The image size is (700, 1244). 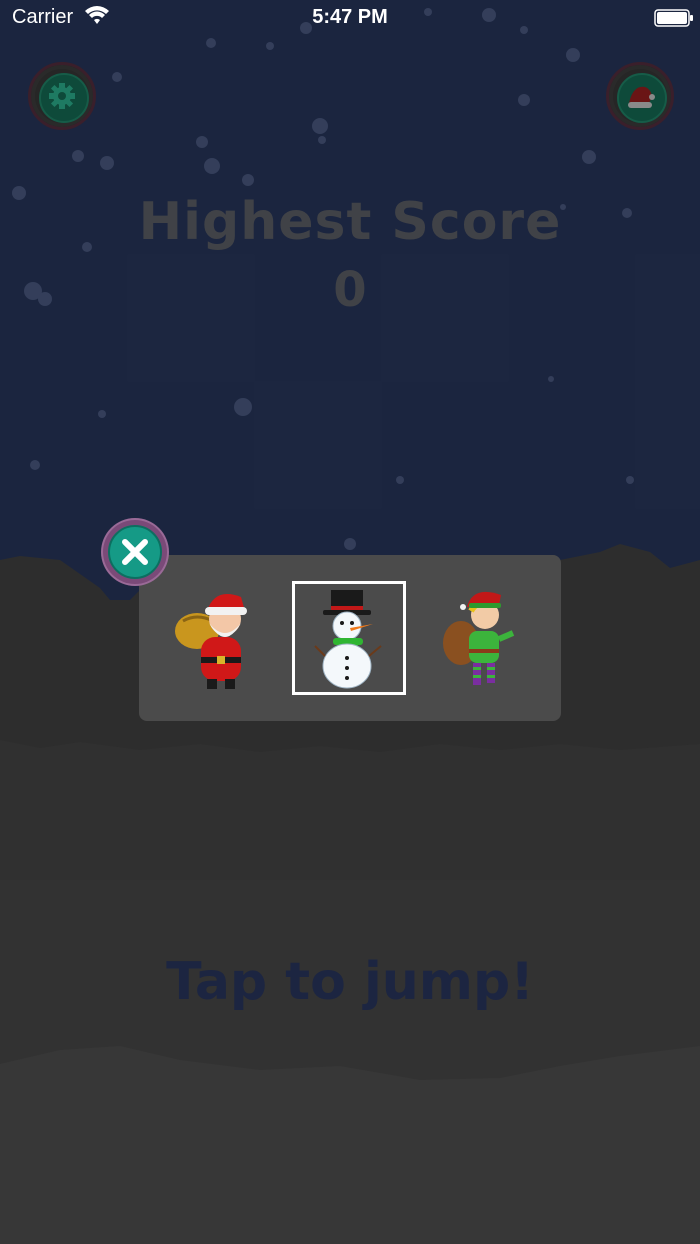 I want to click on character-select-button, so click(x=640, y=96).